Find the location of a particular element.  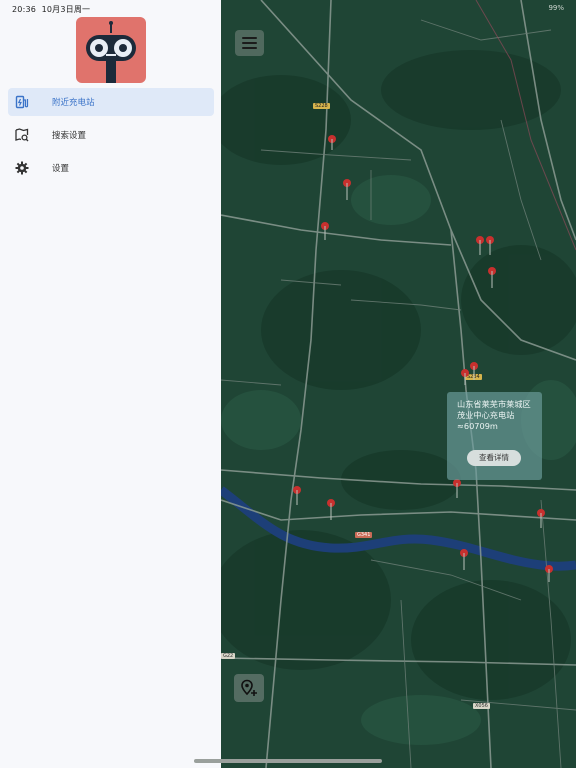

nav-settings: 设置 is located at coordinates (111, 168).